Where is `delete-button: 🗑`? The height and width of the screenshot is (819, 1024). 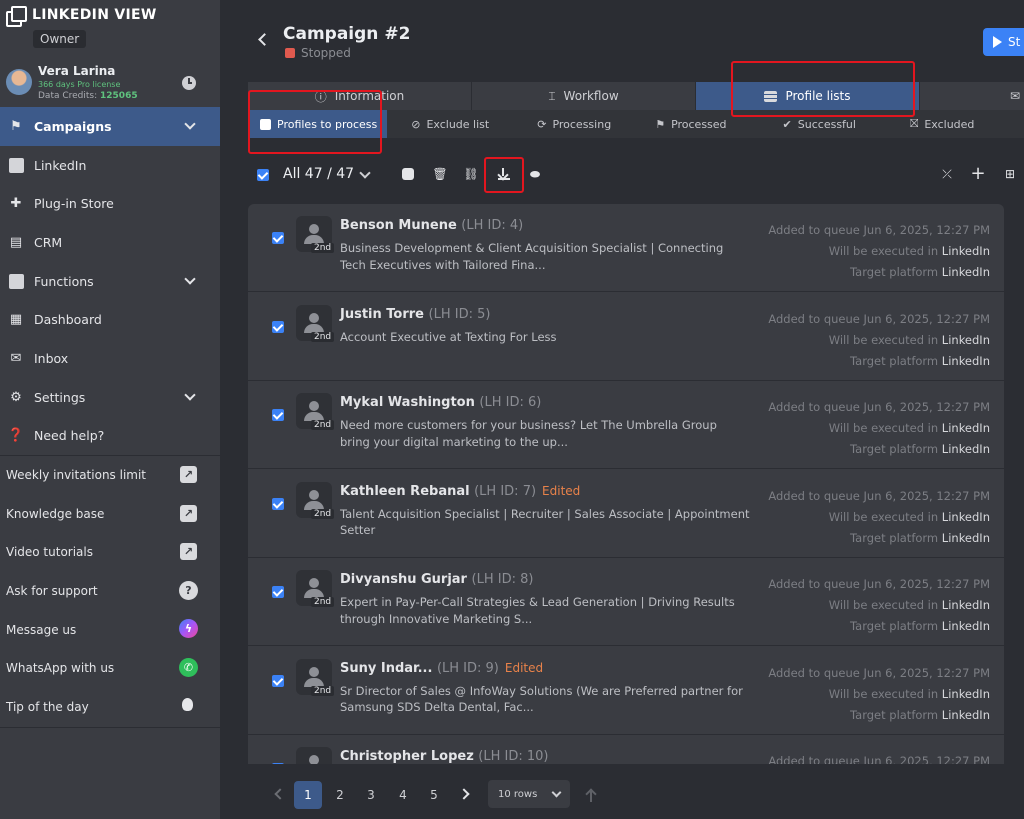
delete-button: 🗑 is located at coordinates (440, 174).